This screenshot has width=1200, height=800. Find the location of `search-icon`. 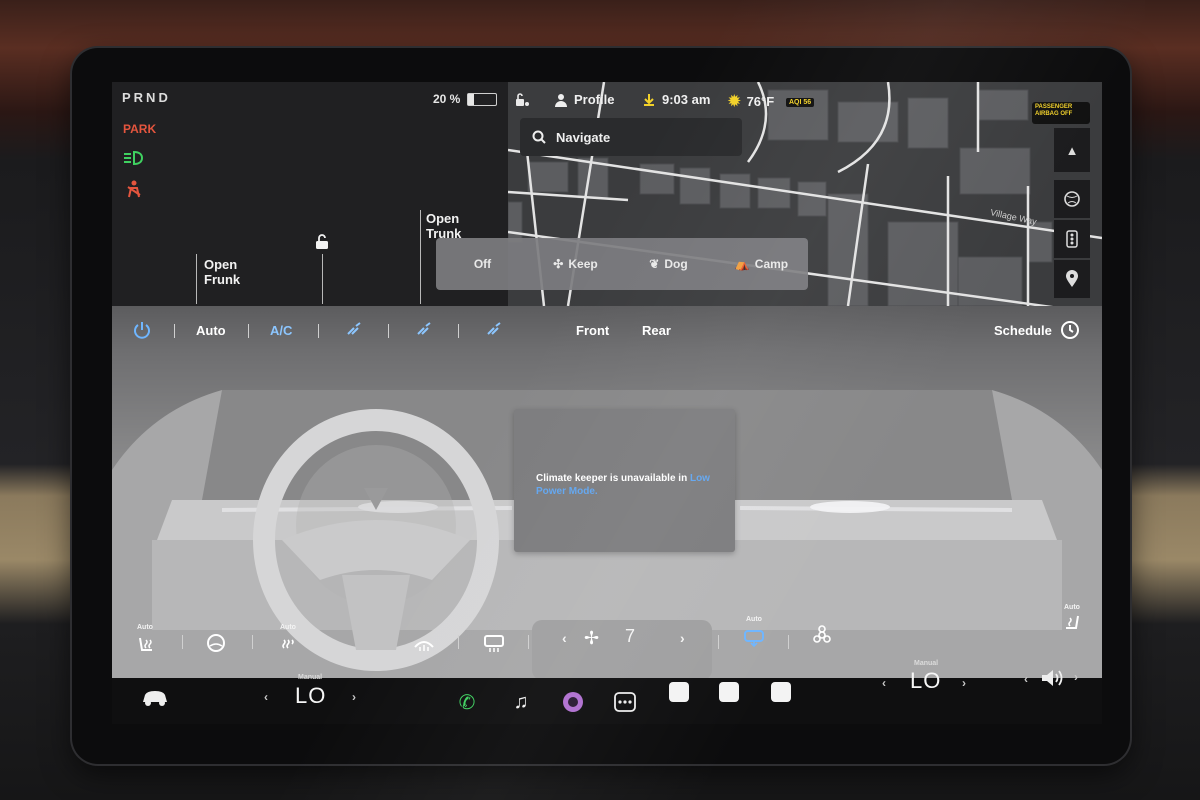

search-icon is located at coordinates (539, 137).